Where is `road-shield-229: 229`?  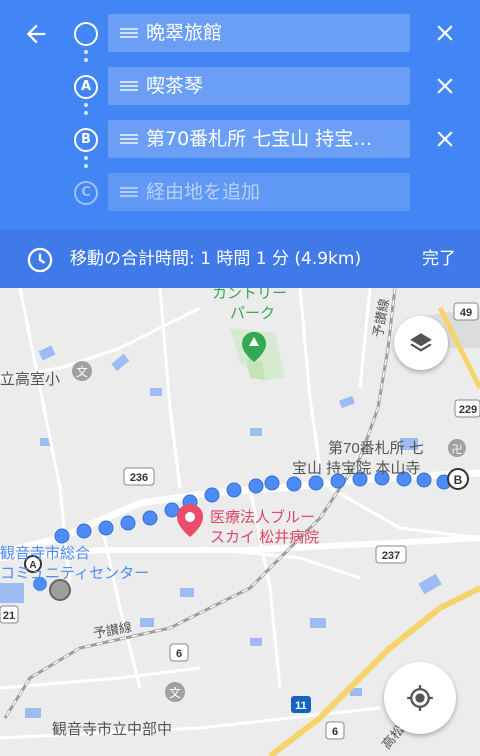 road-shield-229: 229 is located at coordinates (468, 410).